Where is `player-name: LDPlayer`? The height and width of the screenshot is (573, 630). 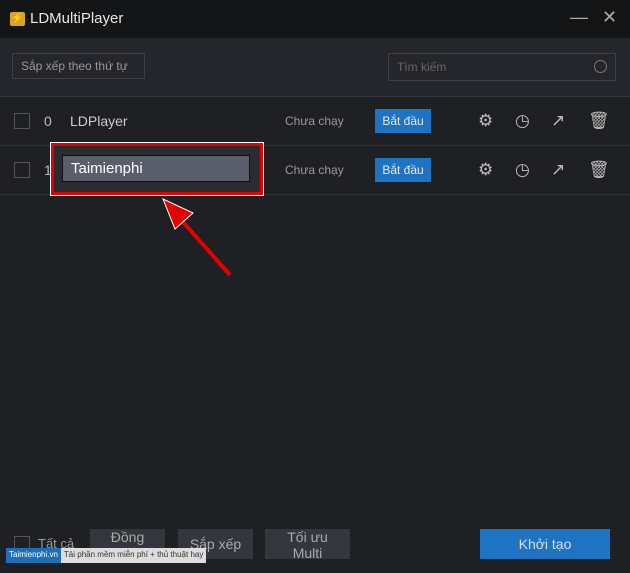
player-name: LDPlayer is located at coordinates (99, 121).